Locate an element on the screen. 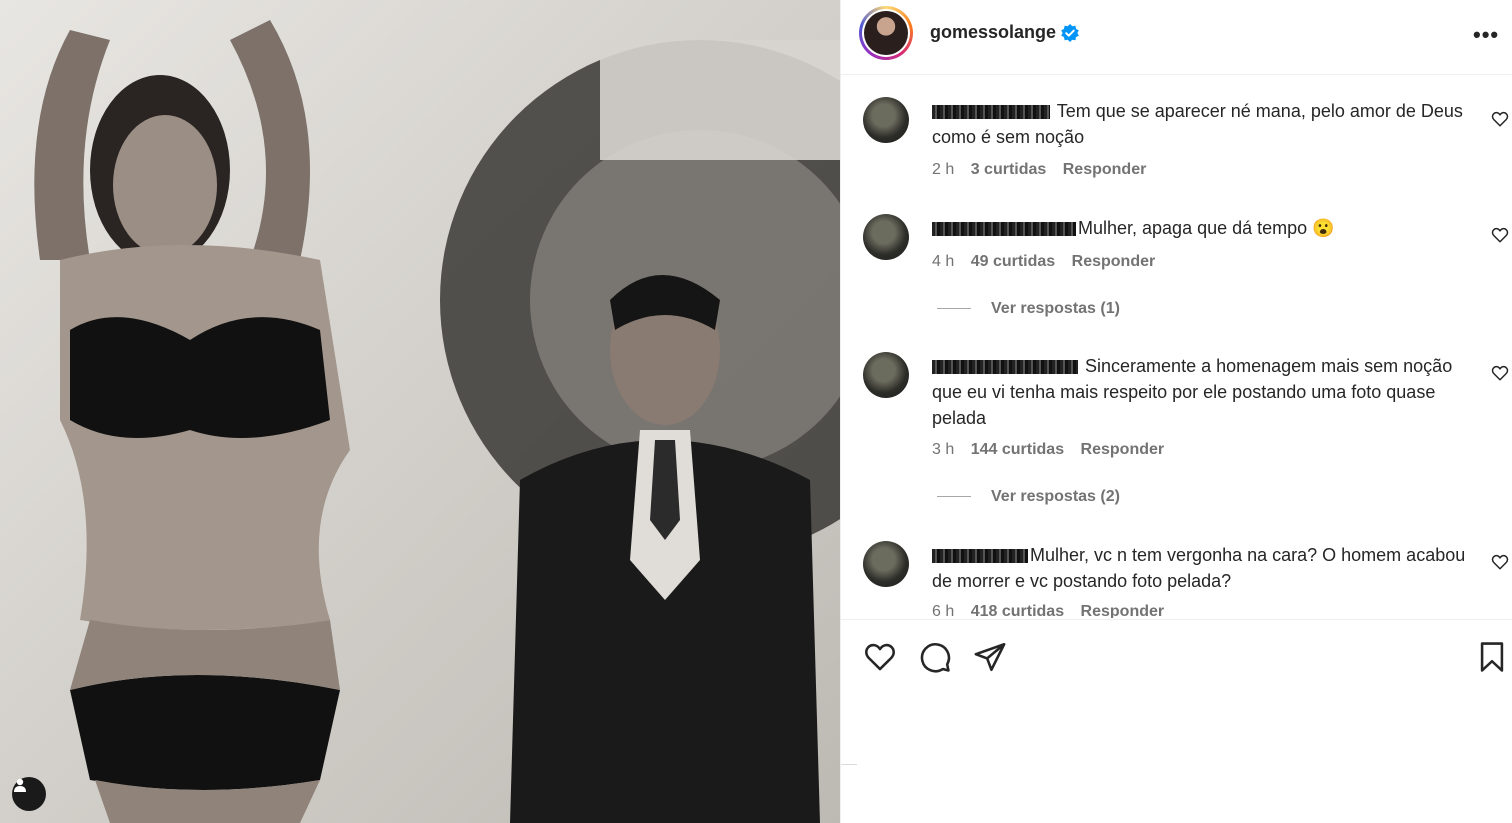 The image size is (1512, 823). comment-time: 4 h is located at coordinates (943, 261).